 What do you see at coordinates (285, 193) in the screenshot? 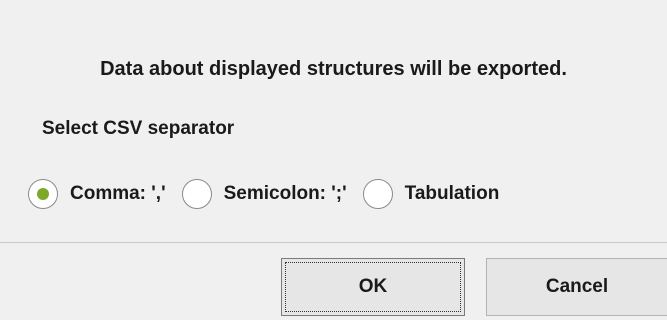
I see `radio-label-semicolon: Semicolon: ';'` at bounding box center [285, 193].